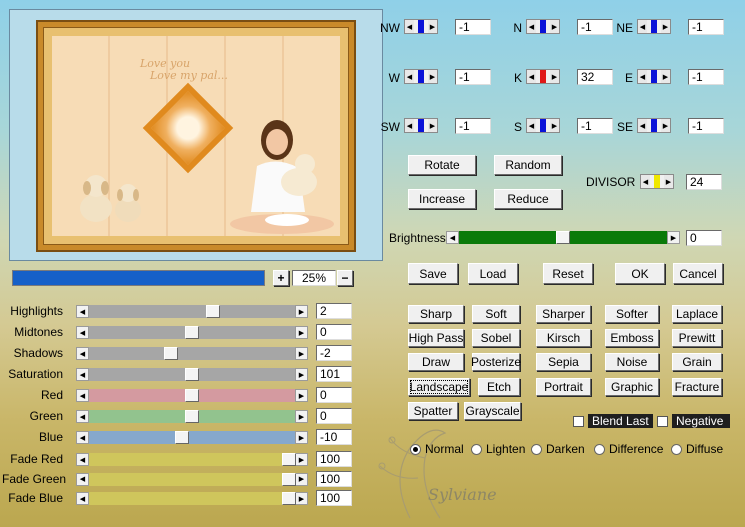 This screenshot has height=527, width=745. I want to click on tone-slider-saturation: ◀ ▶, so click(192, 374).